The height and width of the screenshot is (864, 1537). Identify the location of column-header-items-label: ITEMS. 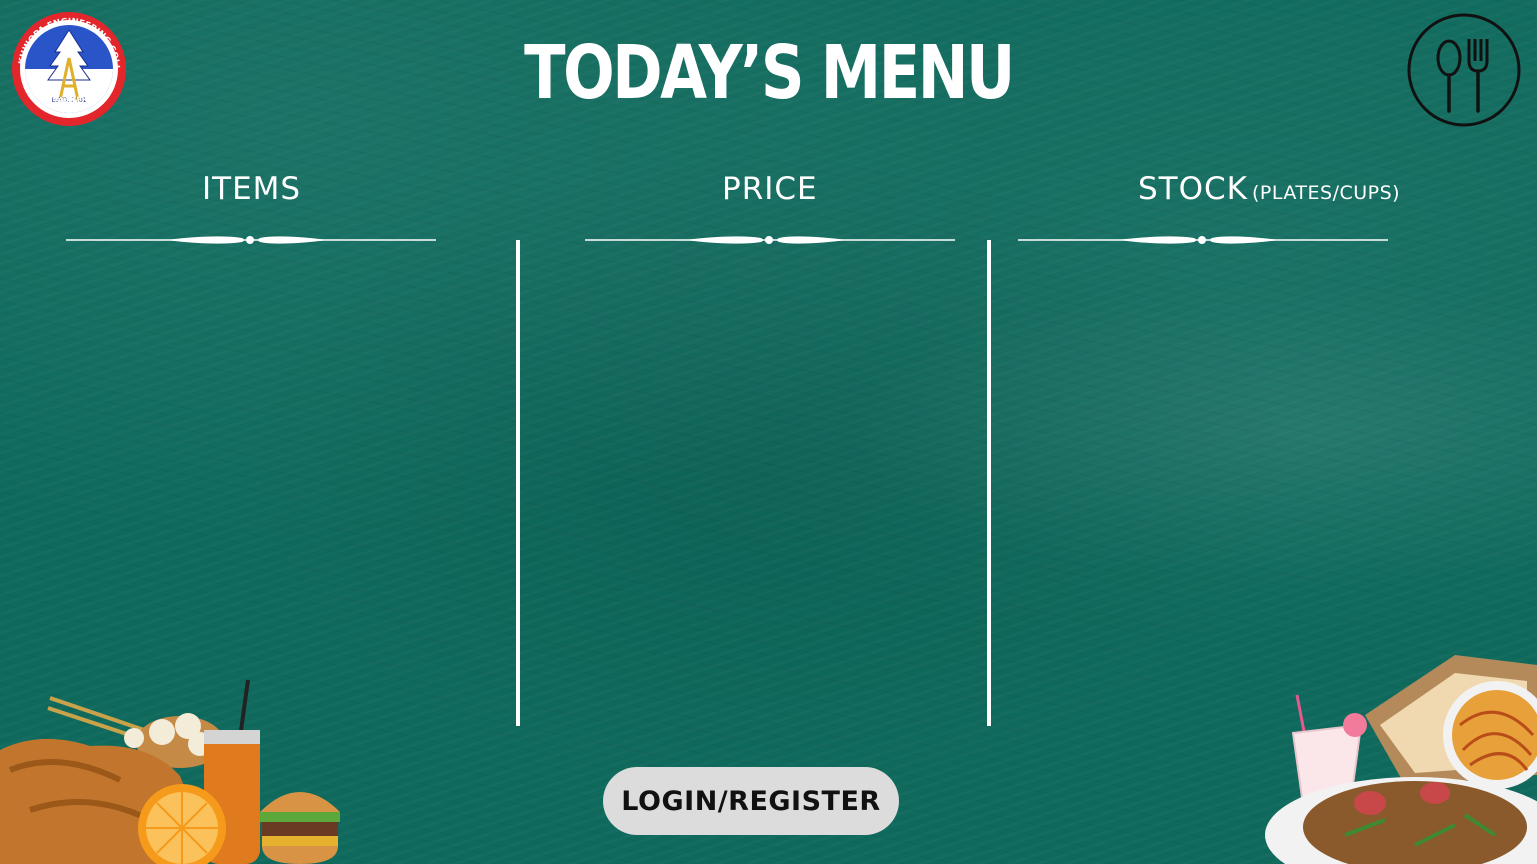
(252, 189).